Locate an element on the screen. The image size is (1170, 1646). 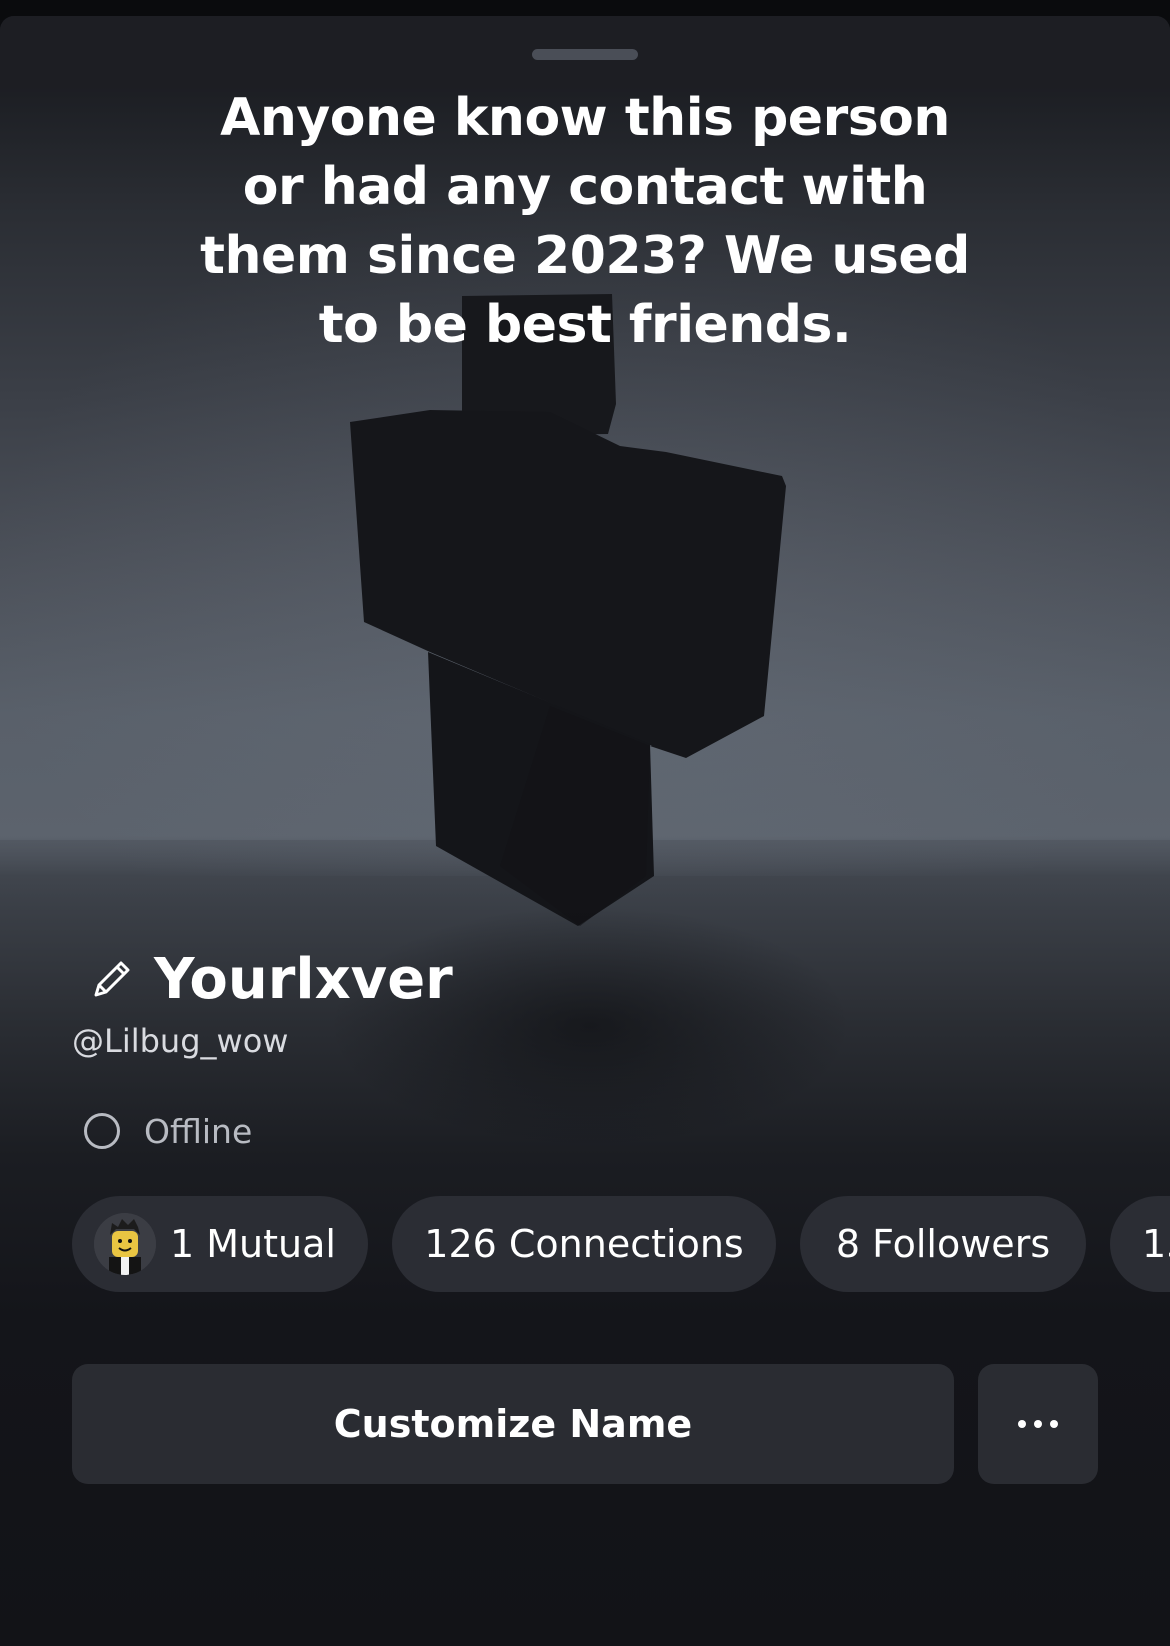
ellipsis-icon is located at coordinates (1038, 1424).